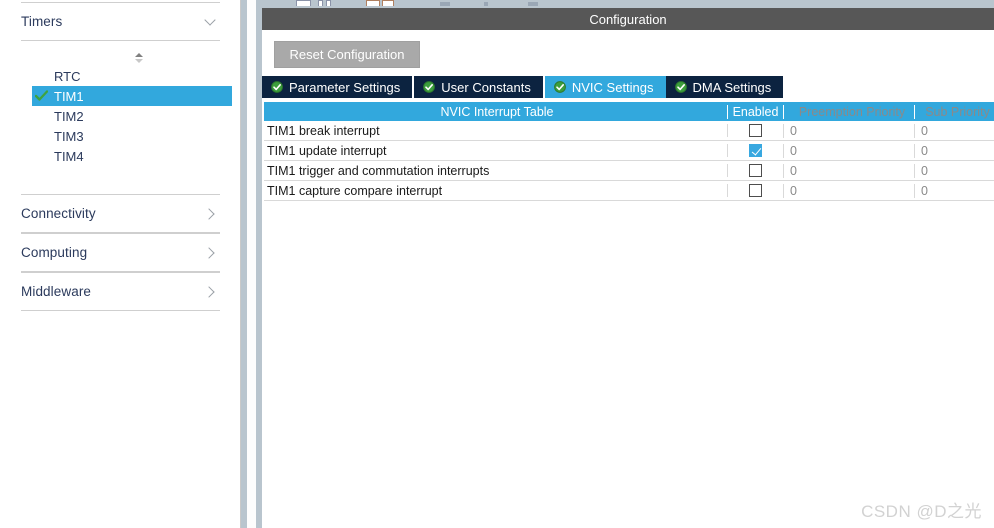 Image resolution: width=994 pixels, height=528 pixels. I want to click on sidebar-section-label: Middleware, so click(56, 291).